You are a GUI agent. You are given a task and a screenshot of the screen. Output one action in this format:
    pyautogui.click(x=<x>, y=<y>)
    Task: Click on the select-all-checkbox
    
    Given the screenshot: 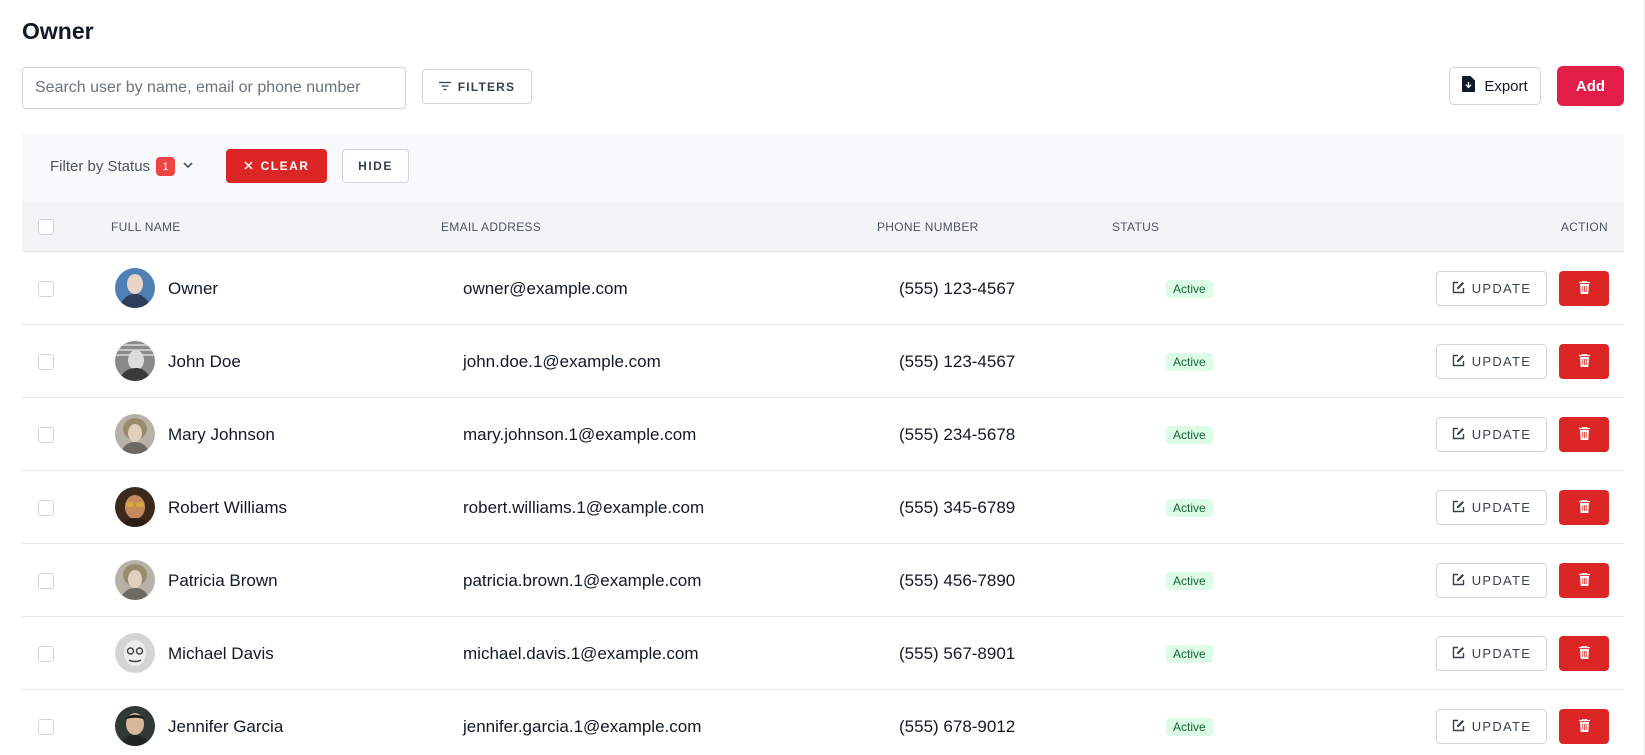 What is the action you would take?
    pyautogui.click(x=46, y=227)
    